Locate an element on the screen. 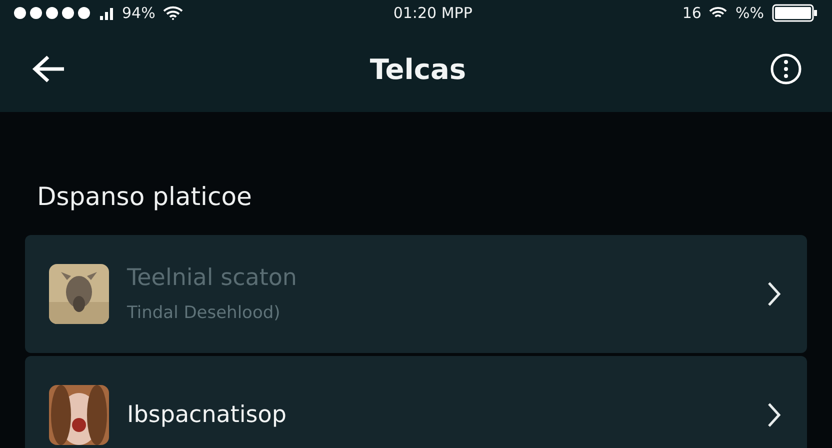 The height and width of the screenshot is (448, 832). signal-dots-icon is located at coordinates (53, 13).